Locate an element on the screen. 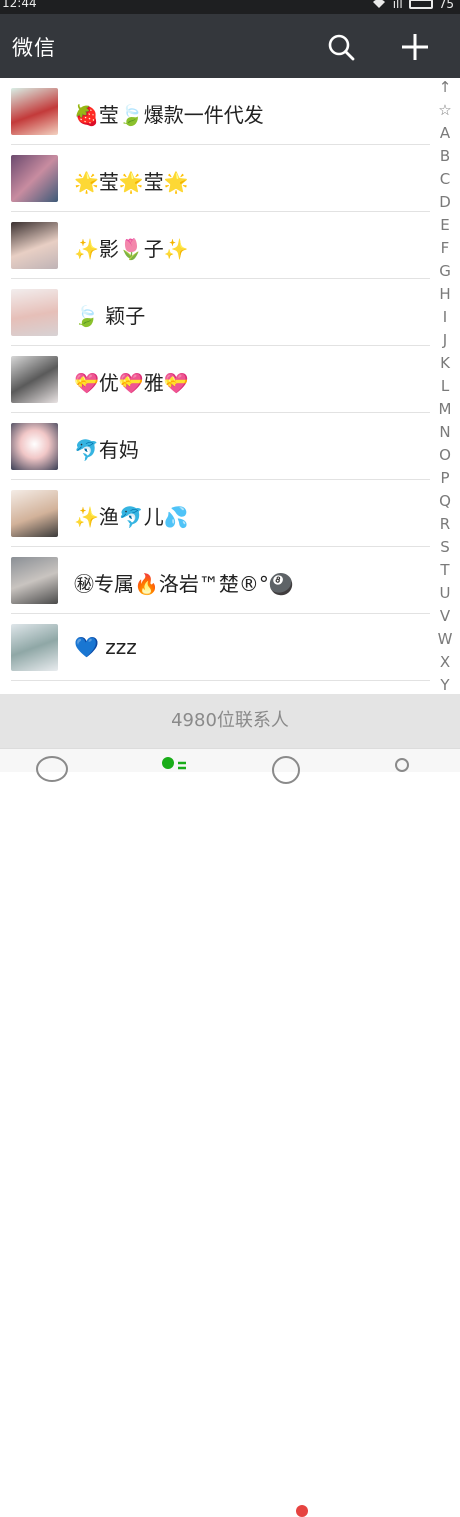  index-letter: P is located at coordinates (445, 478).